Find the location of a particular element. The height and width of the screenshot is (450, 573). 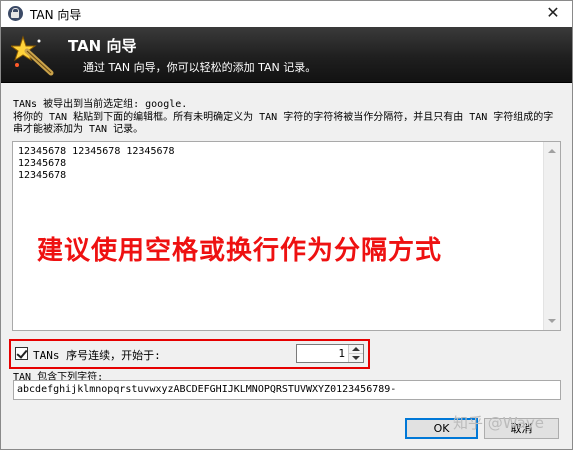

export-group-info: TANs 被导出到当前选定组: google. is located at coordinates (100, 104).